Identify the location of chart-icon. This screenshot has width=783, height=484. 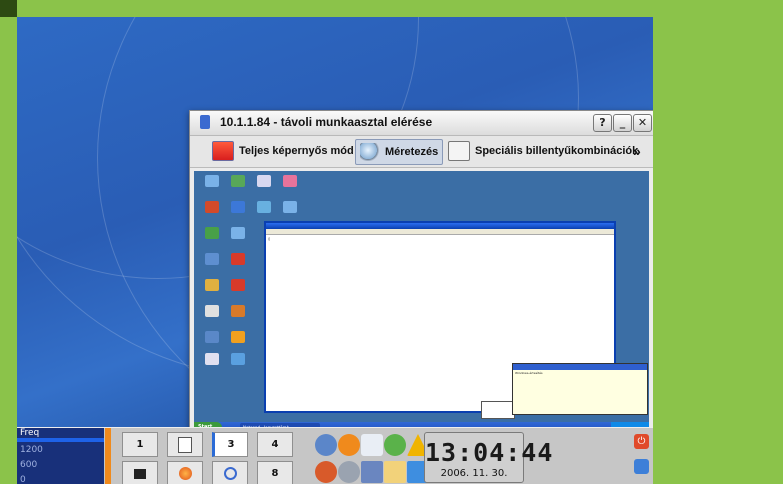
(372, 472).